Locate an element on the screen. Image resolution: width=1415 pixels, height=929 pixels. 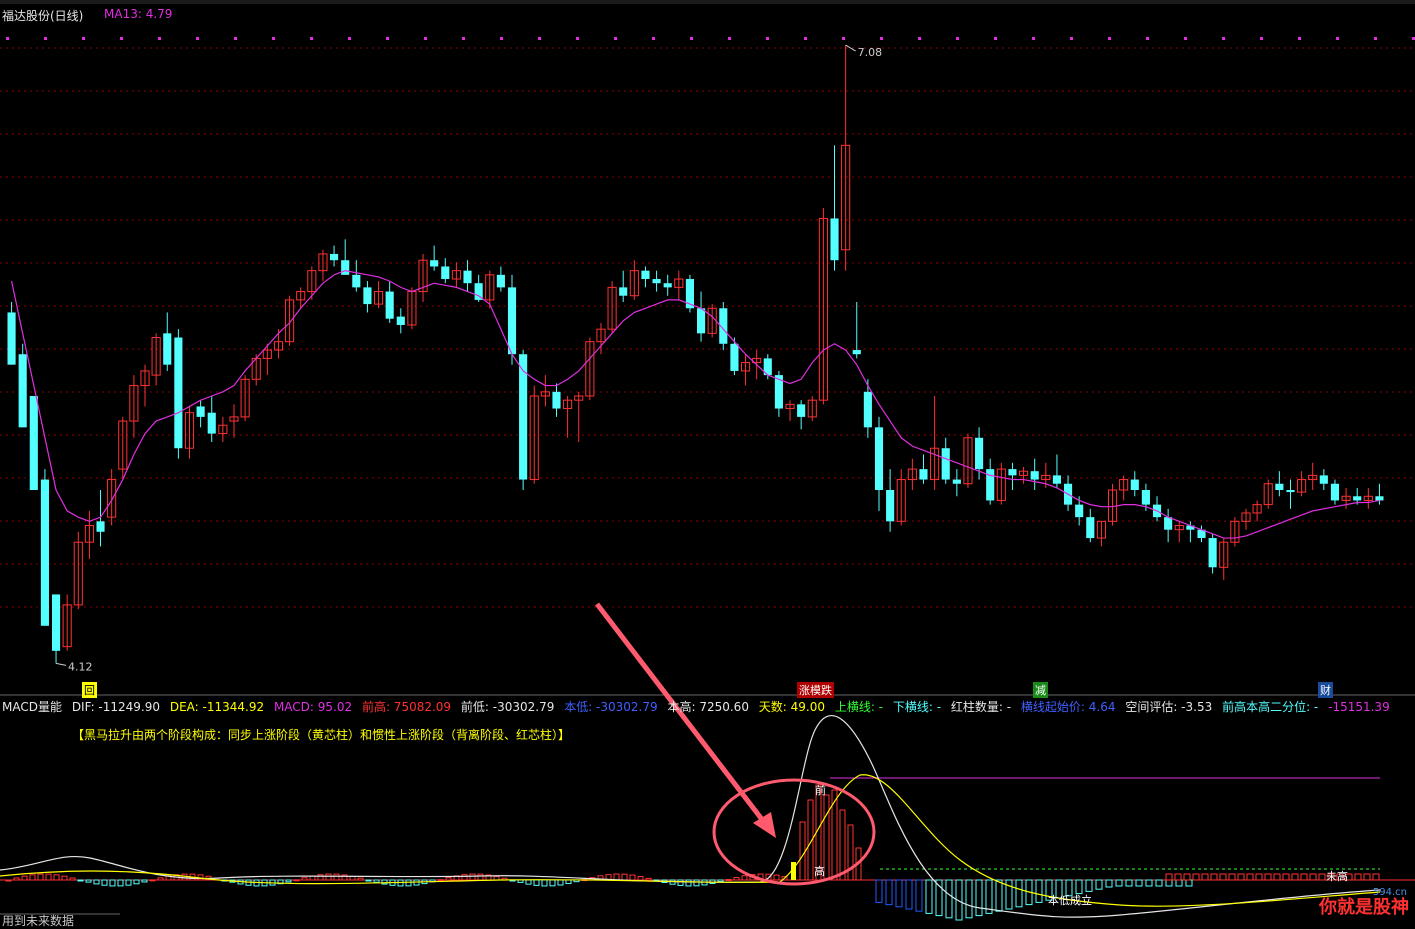
last-value: -15151.39 is located at coordinates (1359, 707).